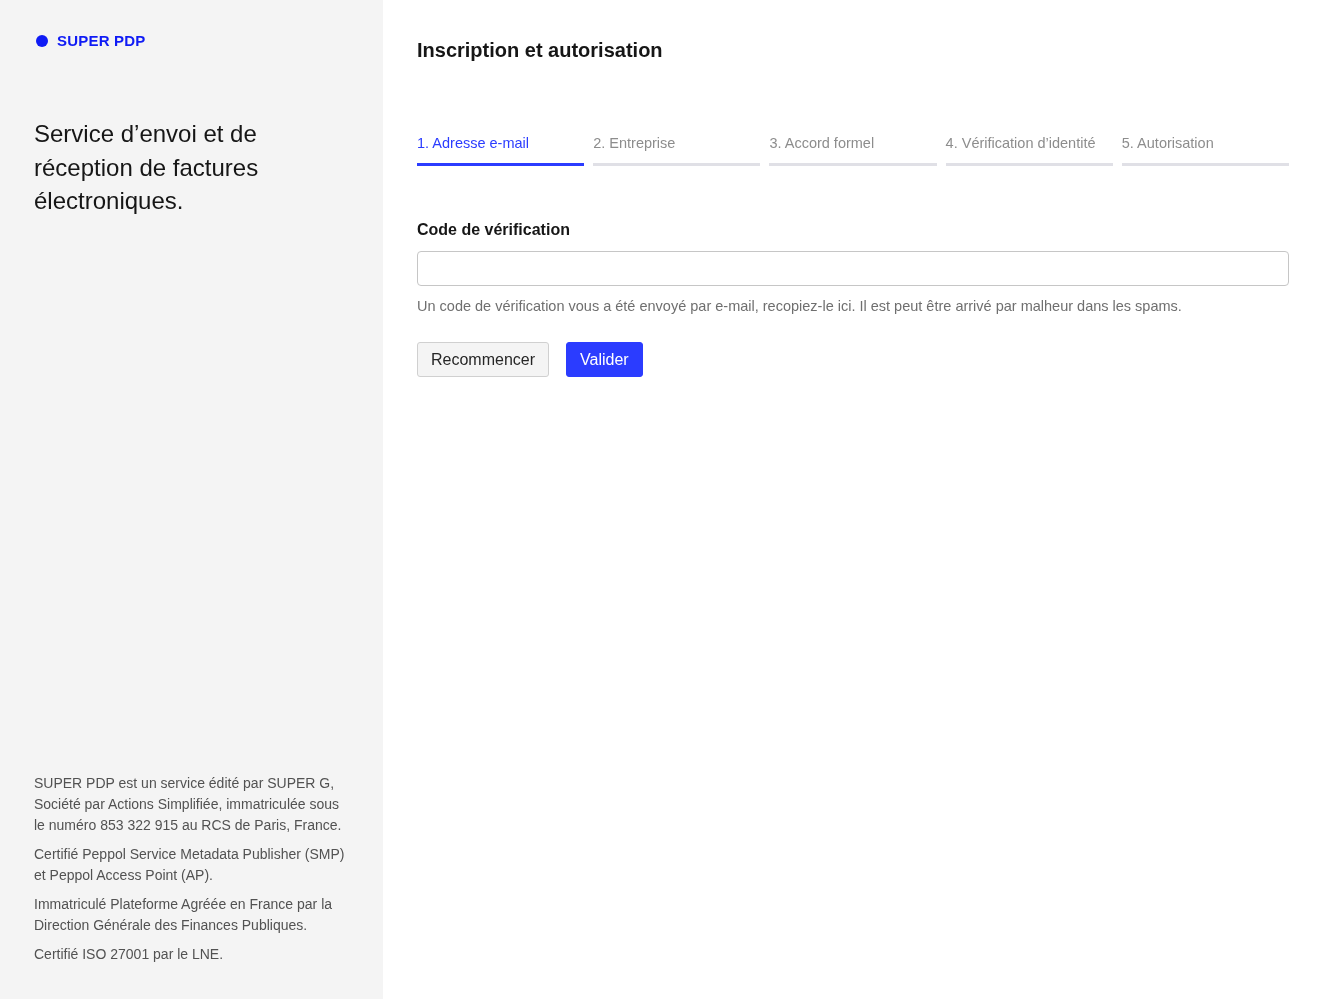 The width and height of the screenshot is (1323, 999). Describe the element at coordinates (1205, 147) in the screenshot. I see `step-tab: 5. Autorisation` at that location.